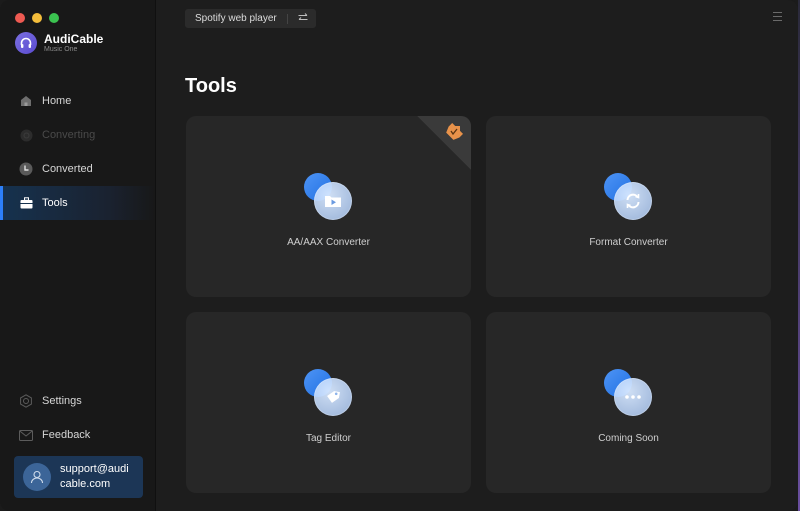 The width and height of the screenshot is (800, 511). Describe the element at coordinates (67, 169) in the screenshot. I see `sidebar-item-label: Converted` at that location.